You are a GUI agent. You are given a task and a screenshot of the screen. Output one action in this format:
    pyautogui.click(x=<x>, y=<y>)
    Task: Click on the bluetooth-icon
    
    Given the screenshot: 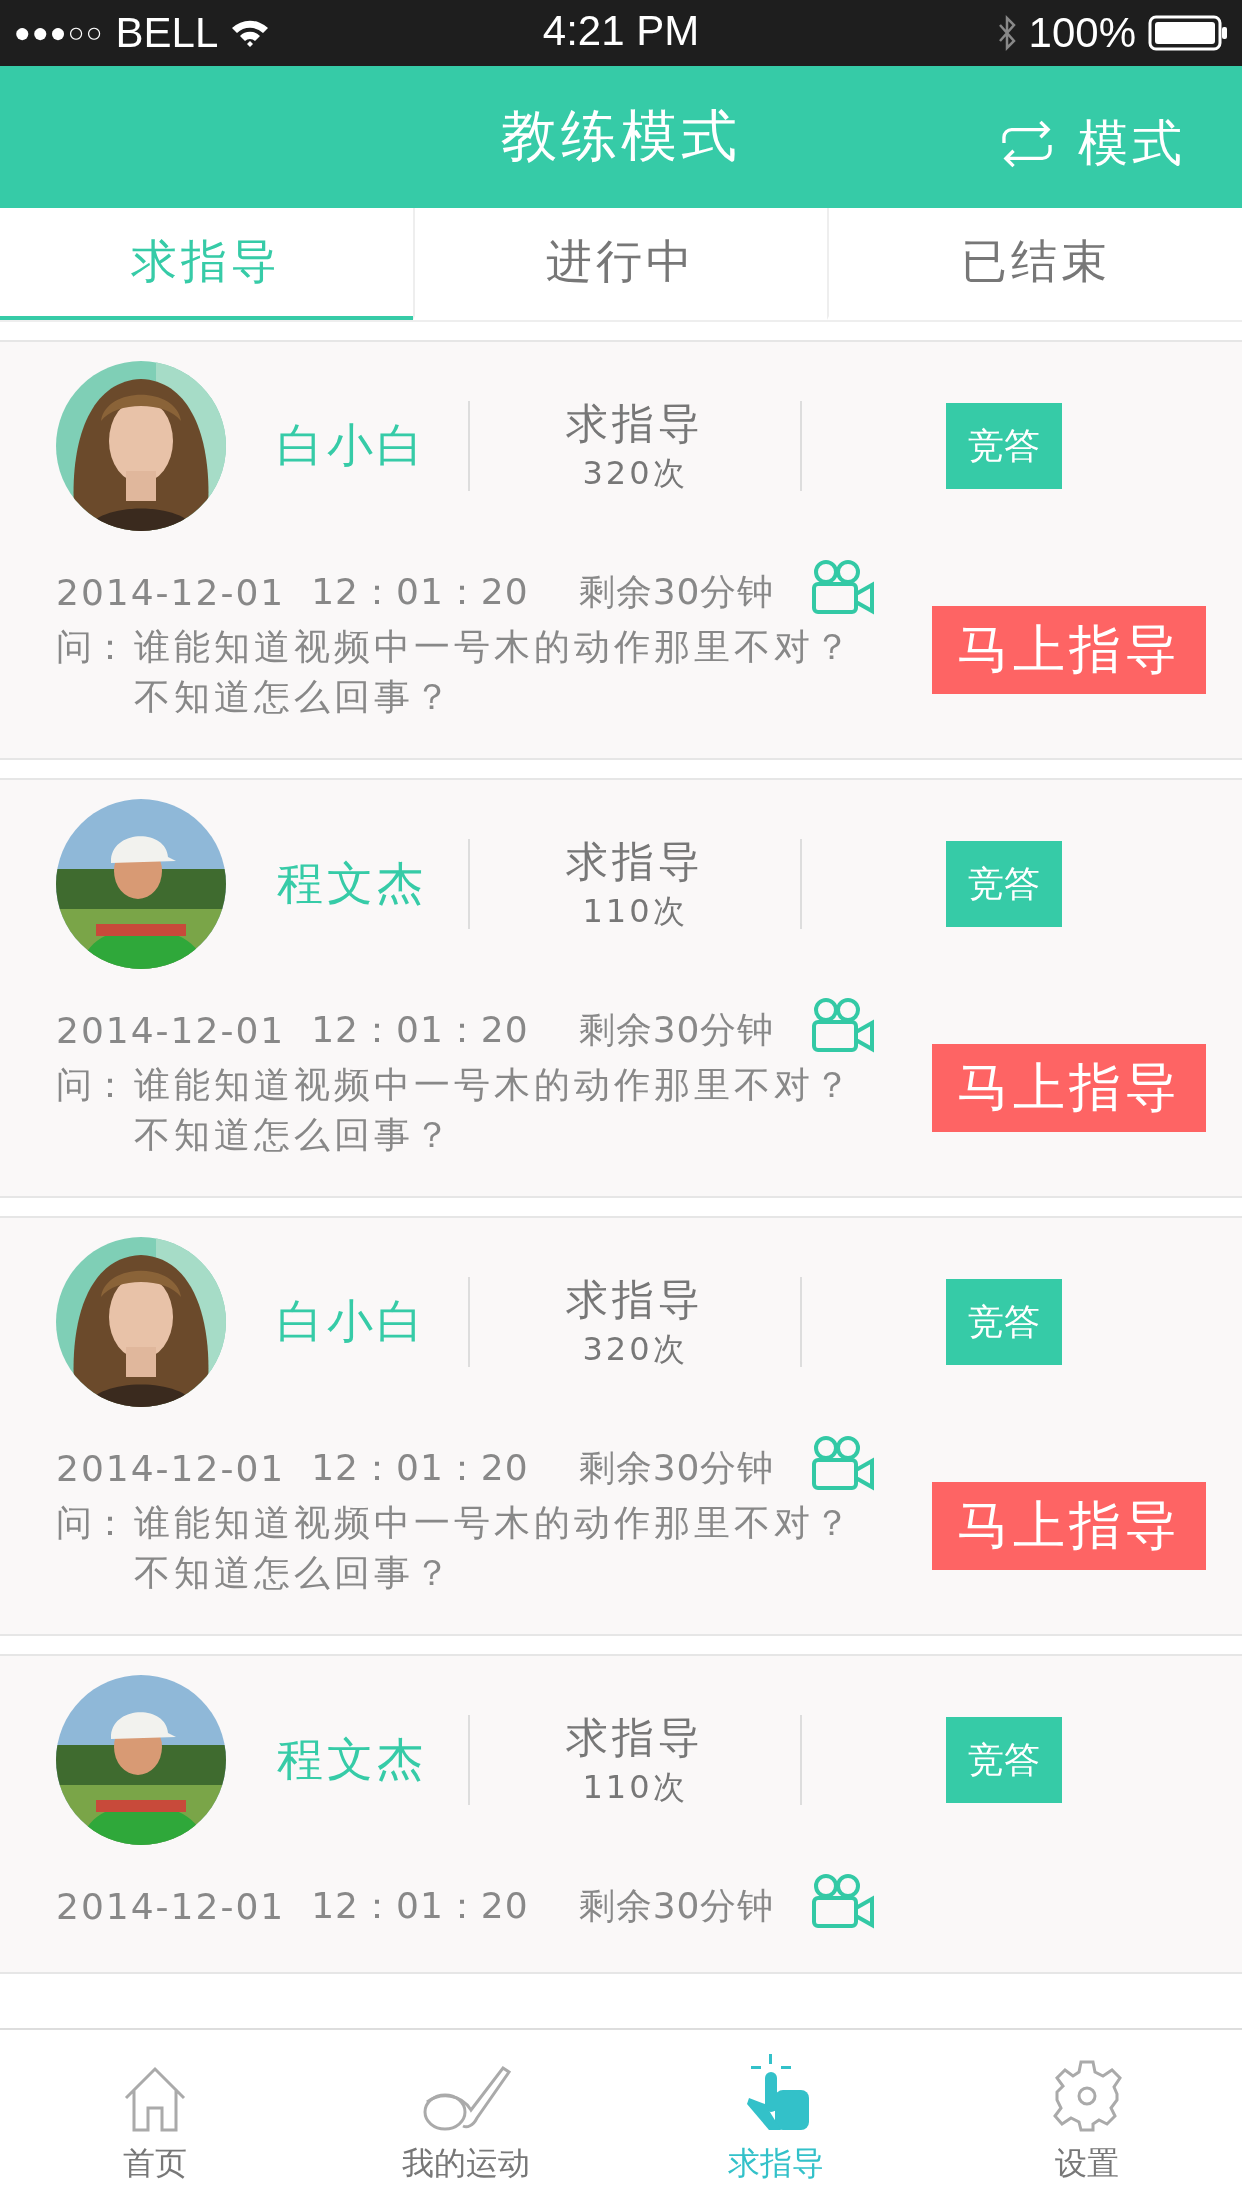 What is the action you would take?
    pyautogui.click(x=1006, y=33)
    